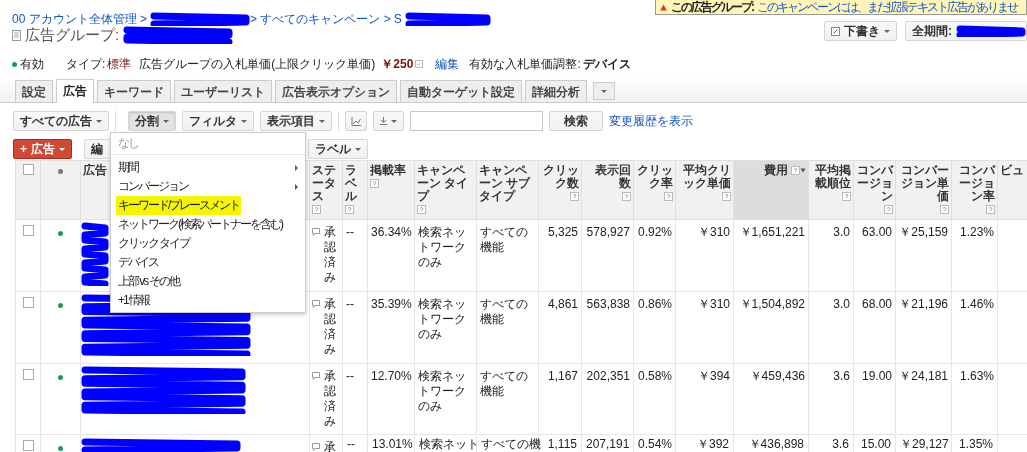 The image size is (1027, 452). Describe the element at coordinates (923, 304) in the screenshot. I see `table-cell: ￥21,196` at that location.